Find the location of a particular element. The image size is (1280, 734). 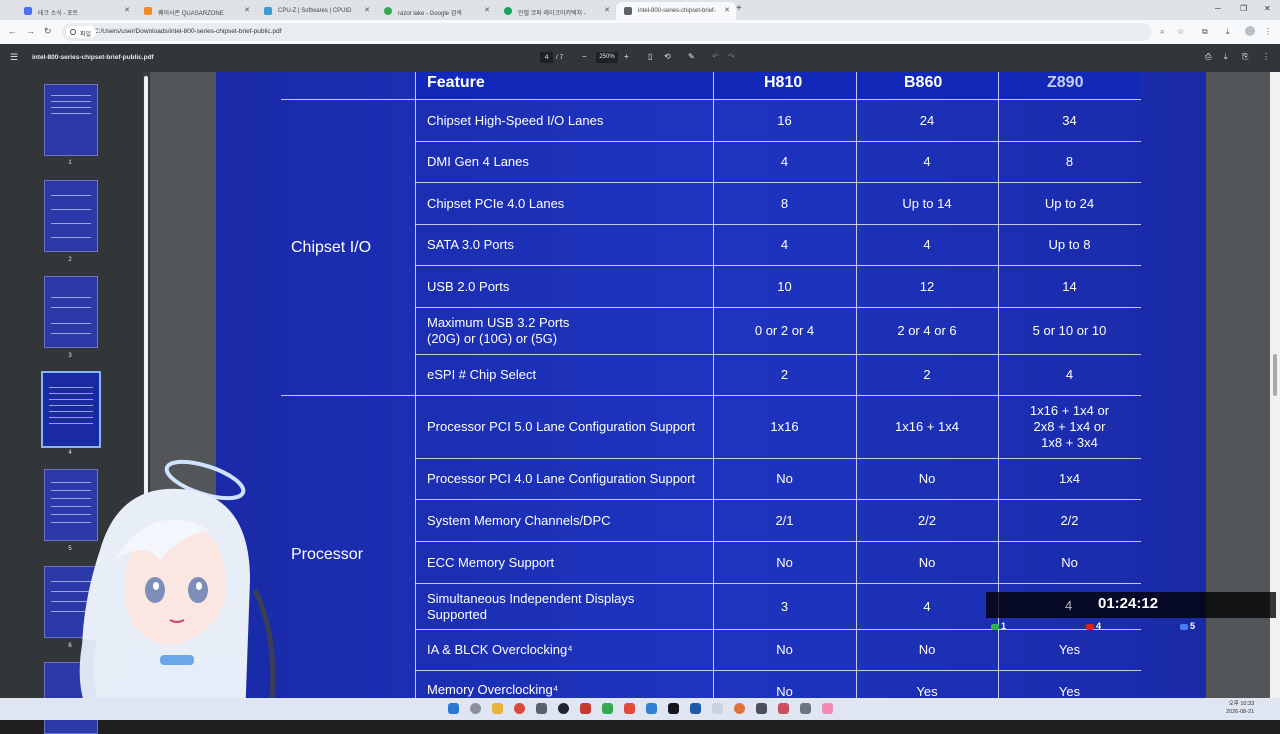

browser-tab: 퀘이사존 QUASARZONE ✕ is located at coordinates (196, 11).